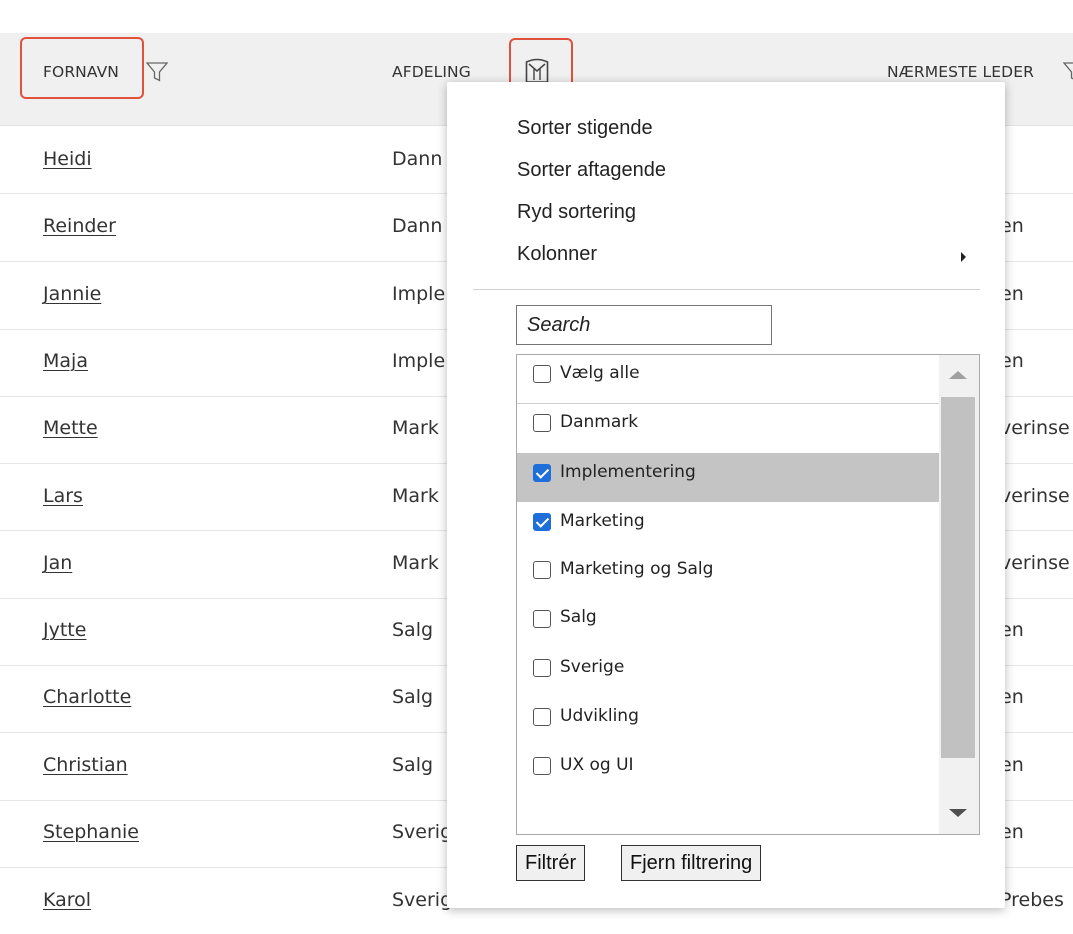 The image size is (1073, 934). I want to click on clear-filter-button: Fjern filtrering, so click(691, 863).